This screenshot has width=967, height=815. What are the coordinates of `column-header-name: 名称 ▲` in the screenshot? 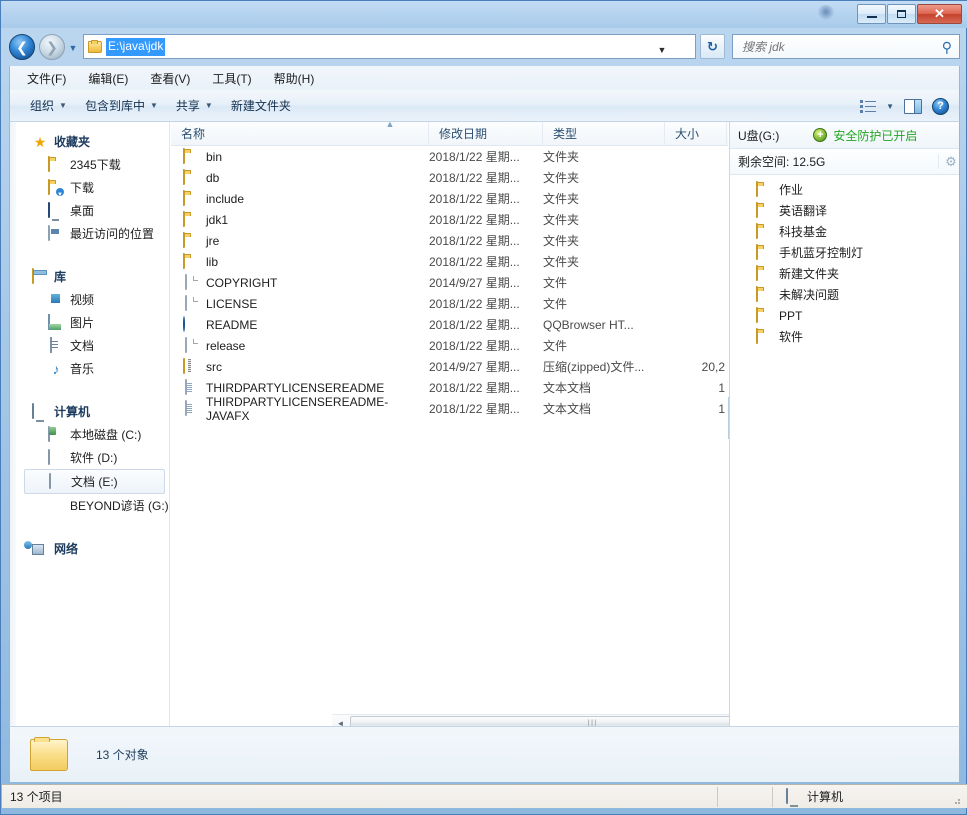 It's located at (300, 134).